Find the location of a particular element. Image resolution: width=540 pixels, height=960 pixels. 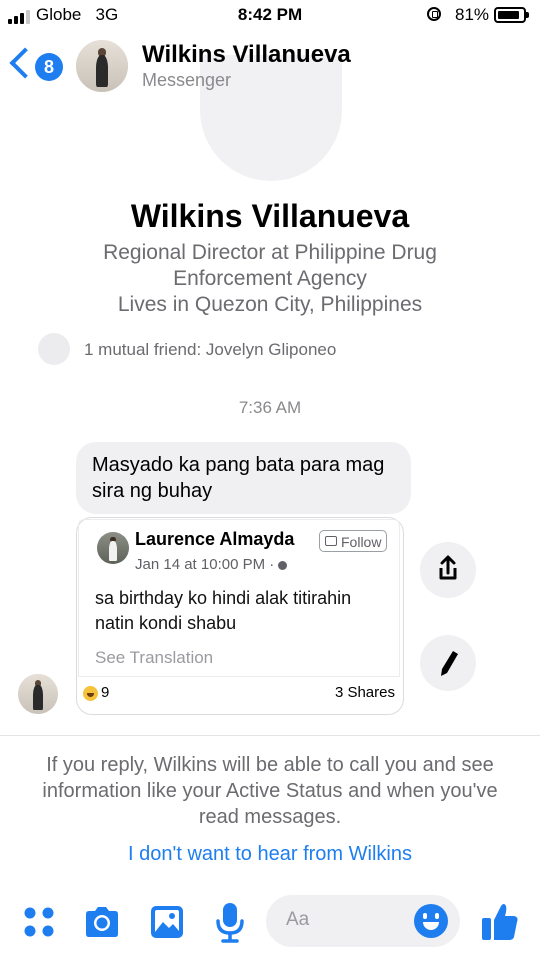

globe-icon is located at coordinates (283, 565).